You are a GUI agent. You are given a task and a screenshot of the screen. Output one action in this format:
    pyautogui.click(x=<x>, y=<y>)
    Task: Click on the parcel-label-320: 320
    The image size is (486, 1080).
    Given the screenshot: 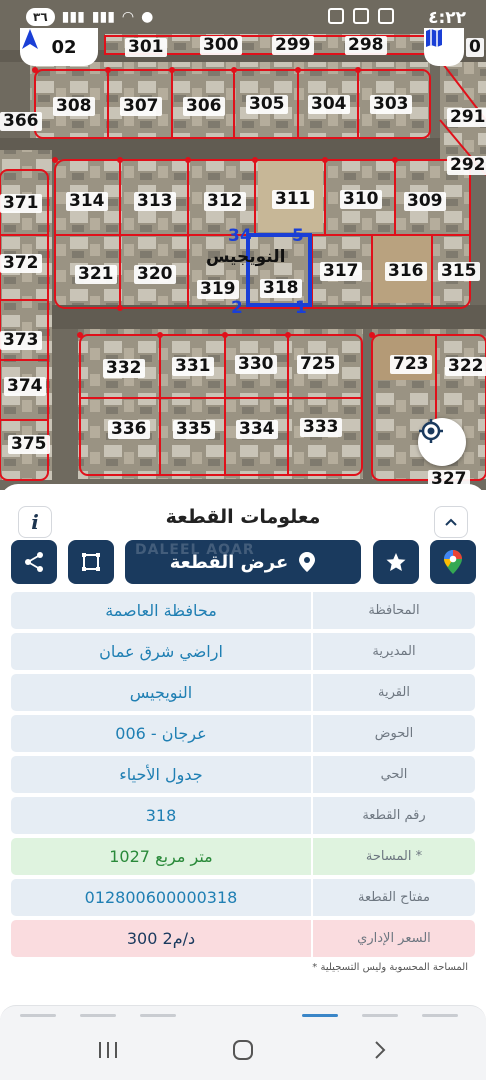 What is the action you would take?
    pyautogui.click(x=155, y=274)
    